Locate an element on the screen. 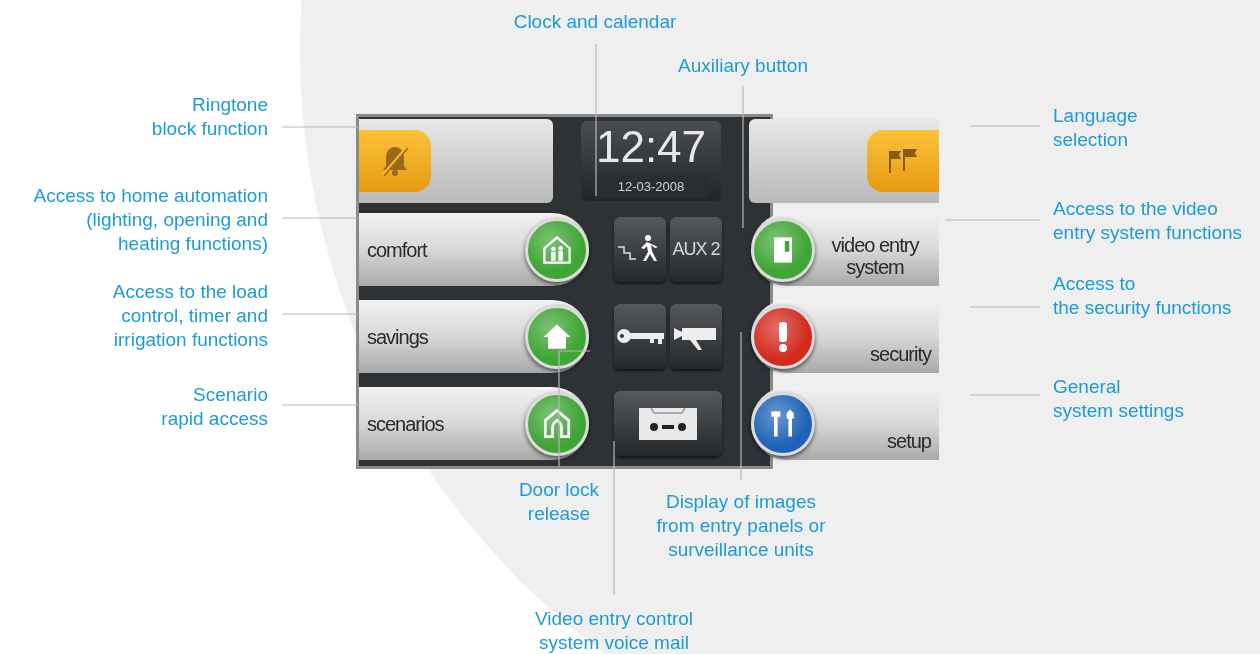 The height and width of the screenshot is (654, 1260). menu-pill: video entry system is located at coordinates (845, 249).